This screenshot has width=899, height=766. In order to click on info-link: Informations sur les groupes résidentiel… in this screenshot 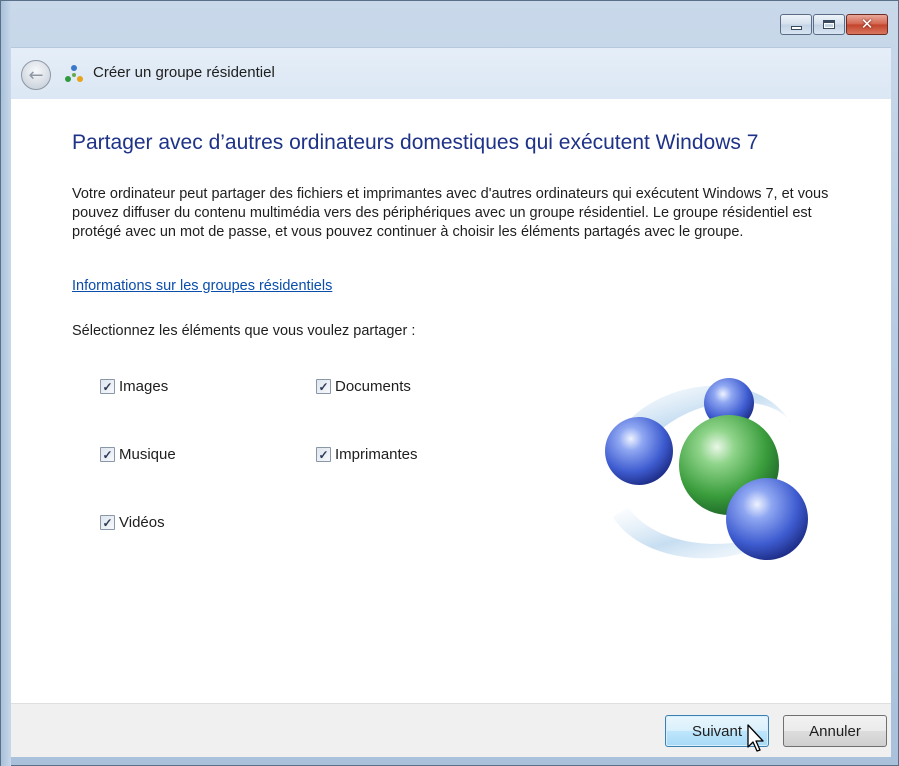, I will do `click(202, 286)`.